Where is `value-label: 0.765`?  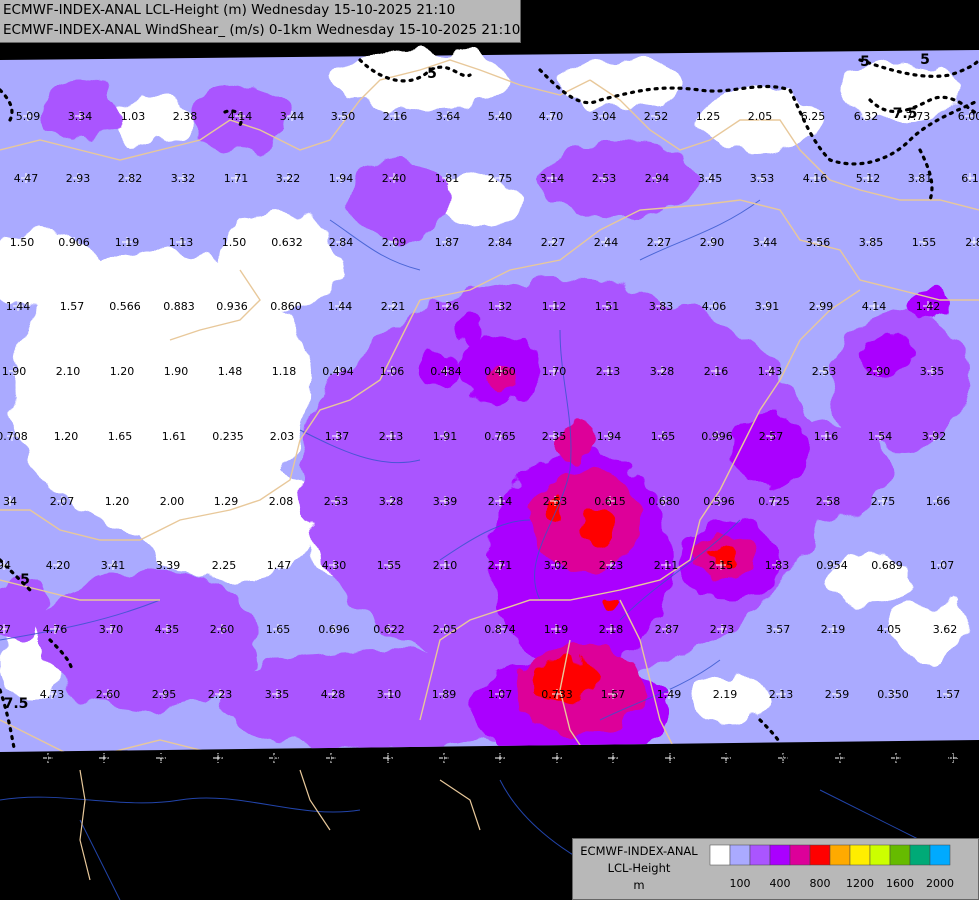
value-label: 0.765 is located at coordinates (500, 436).